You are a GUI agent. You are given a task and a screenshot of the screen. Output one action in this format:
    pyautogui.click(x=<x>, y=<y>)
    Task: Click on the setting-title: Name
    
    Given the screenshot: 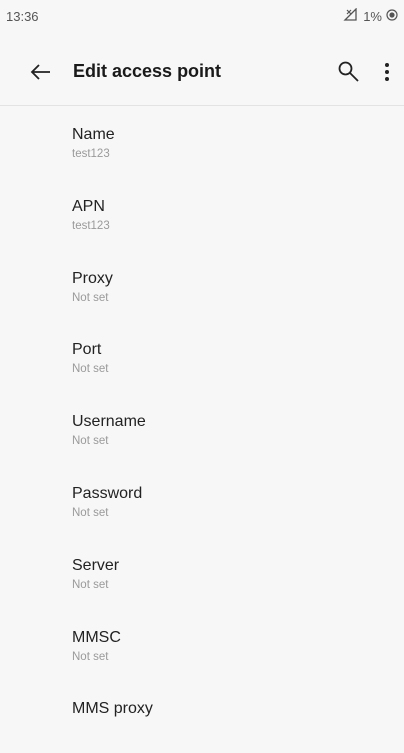 What is the action you would take?
    pyautogui.click(x=93, y=134)
    